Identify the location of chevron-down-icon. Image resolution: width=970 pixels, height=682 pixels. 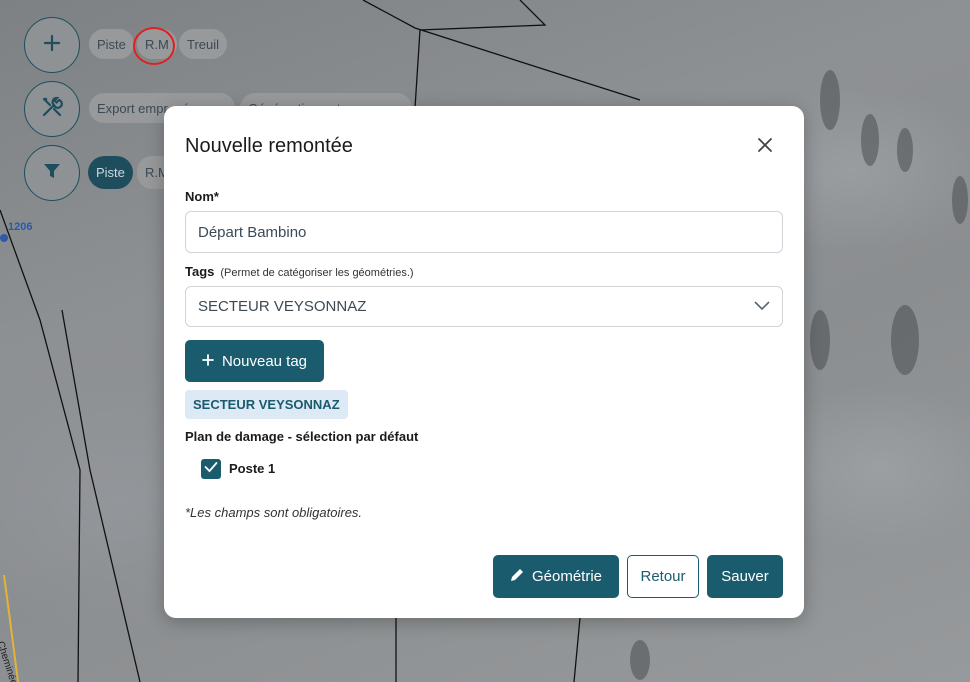
(762, 306).